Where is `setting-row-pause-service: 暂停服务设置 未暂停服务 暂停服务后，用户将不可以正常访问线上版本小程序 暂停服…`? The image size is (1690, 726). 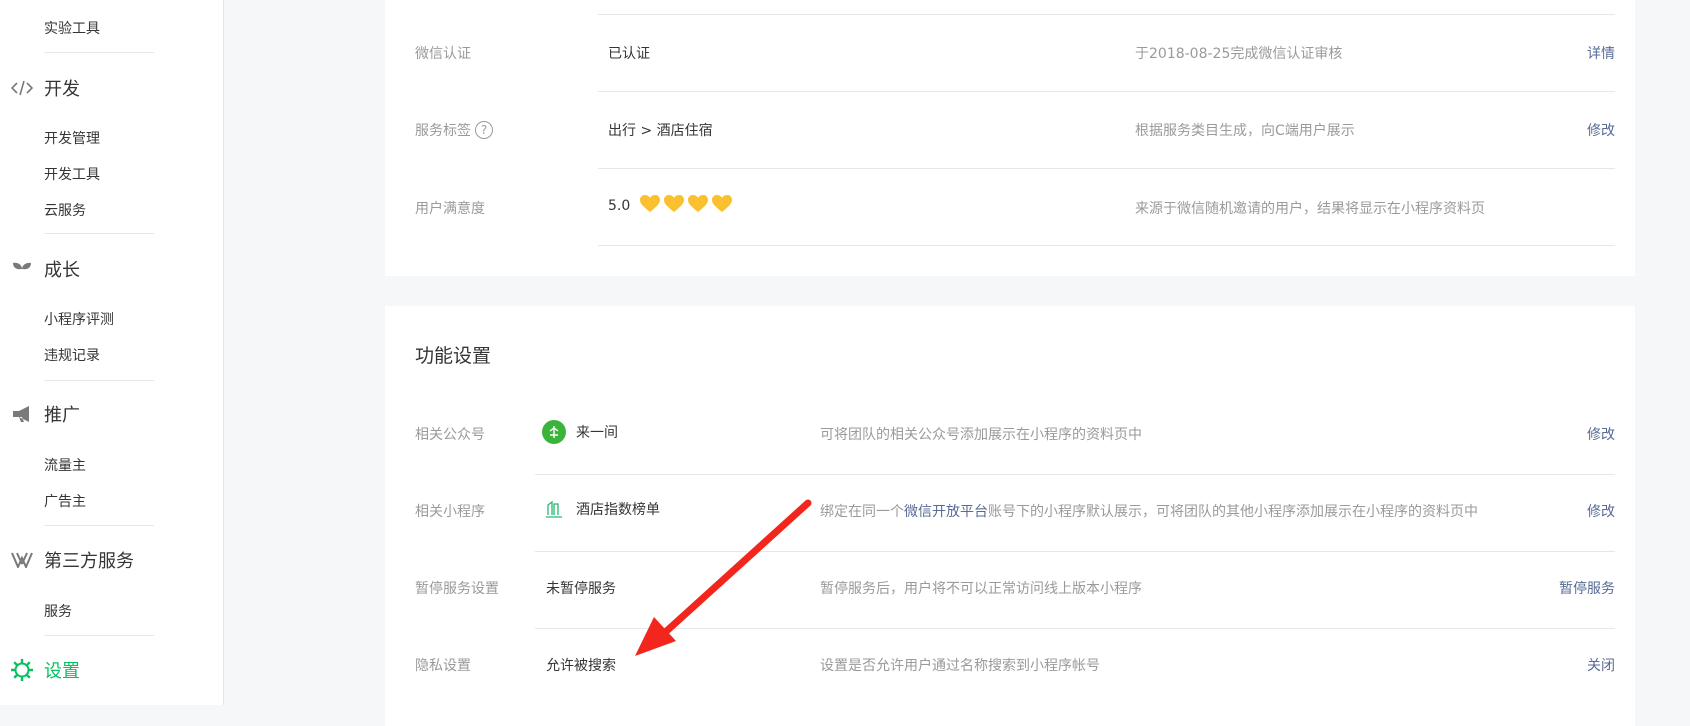 setting-row-pause-service: 暂停服务设置 未暂停服务 暂停服务后，用户将不可以正常访问线上版本小程序 暂停服… is located at coordinates (1015, 587).